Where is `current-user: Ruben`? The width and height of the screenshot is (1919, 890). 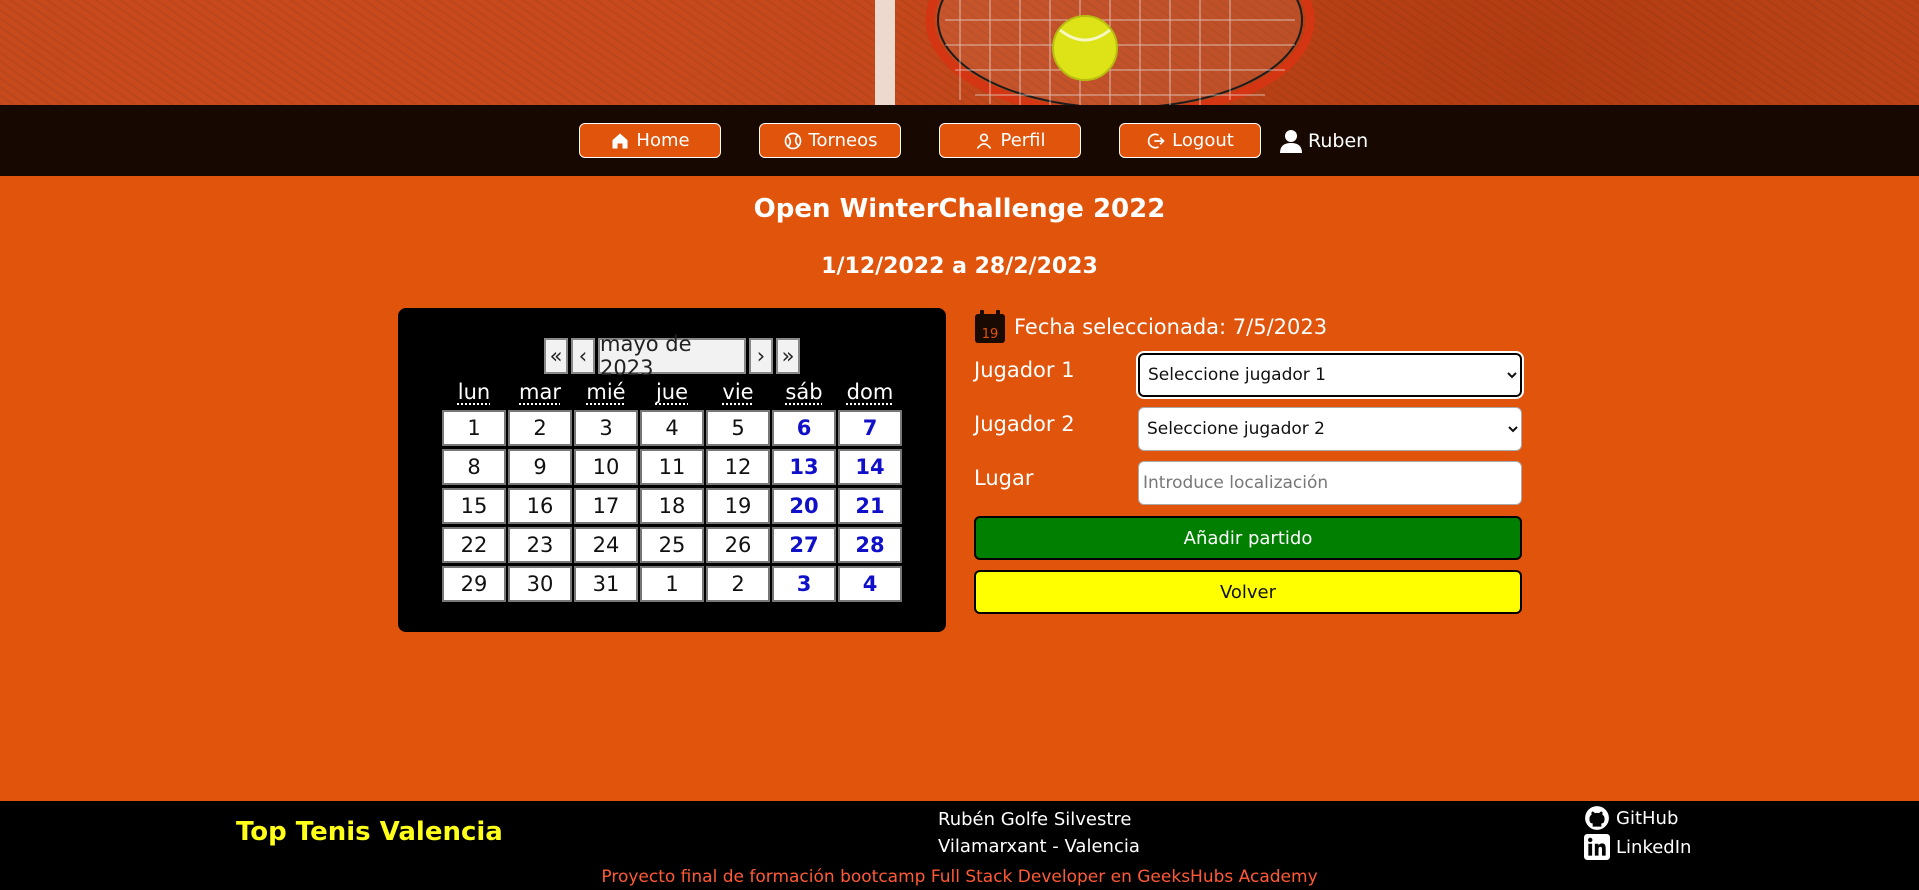
current-user: Ruben is located at coordinates (1324, 140).